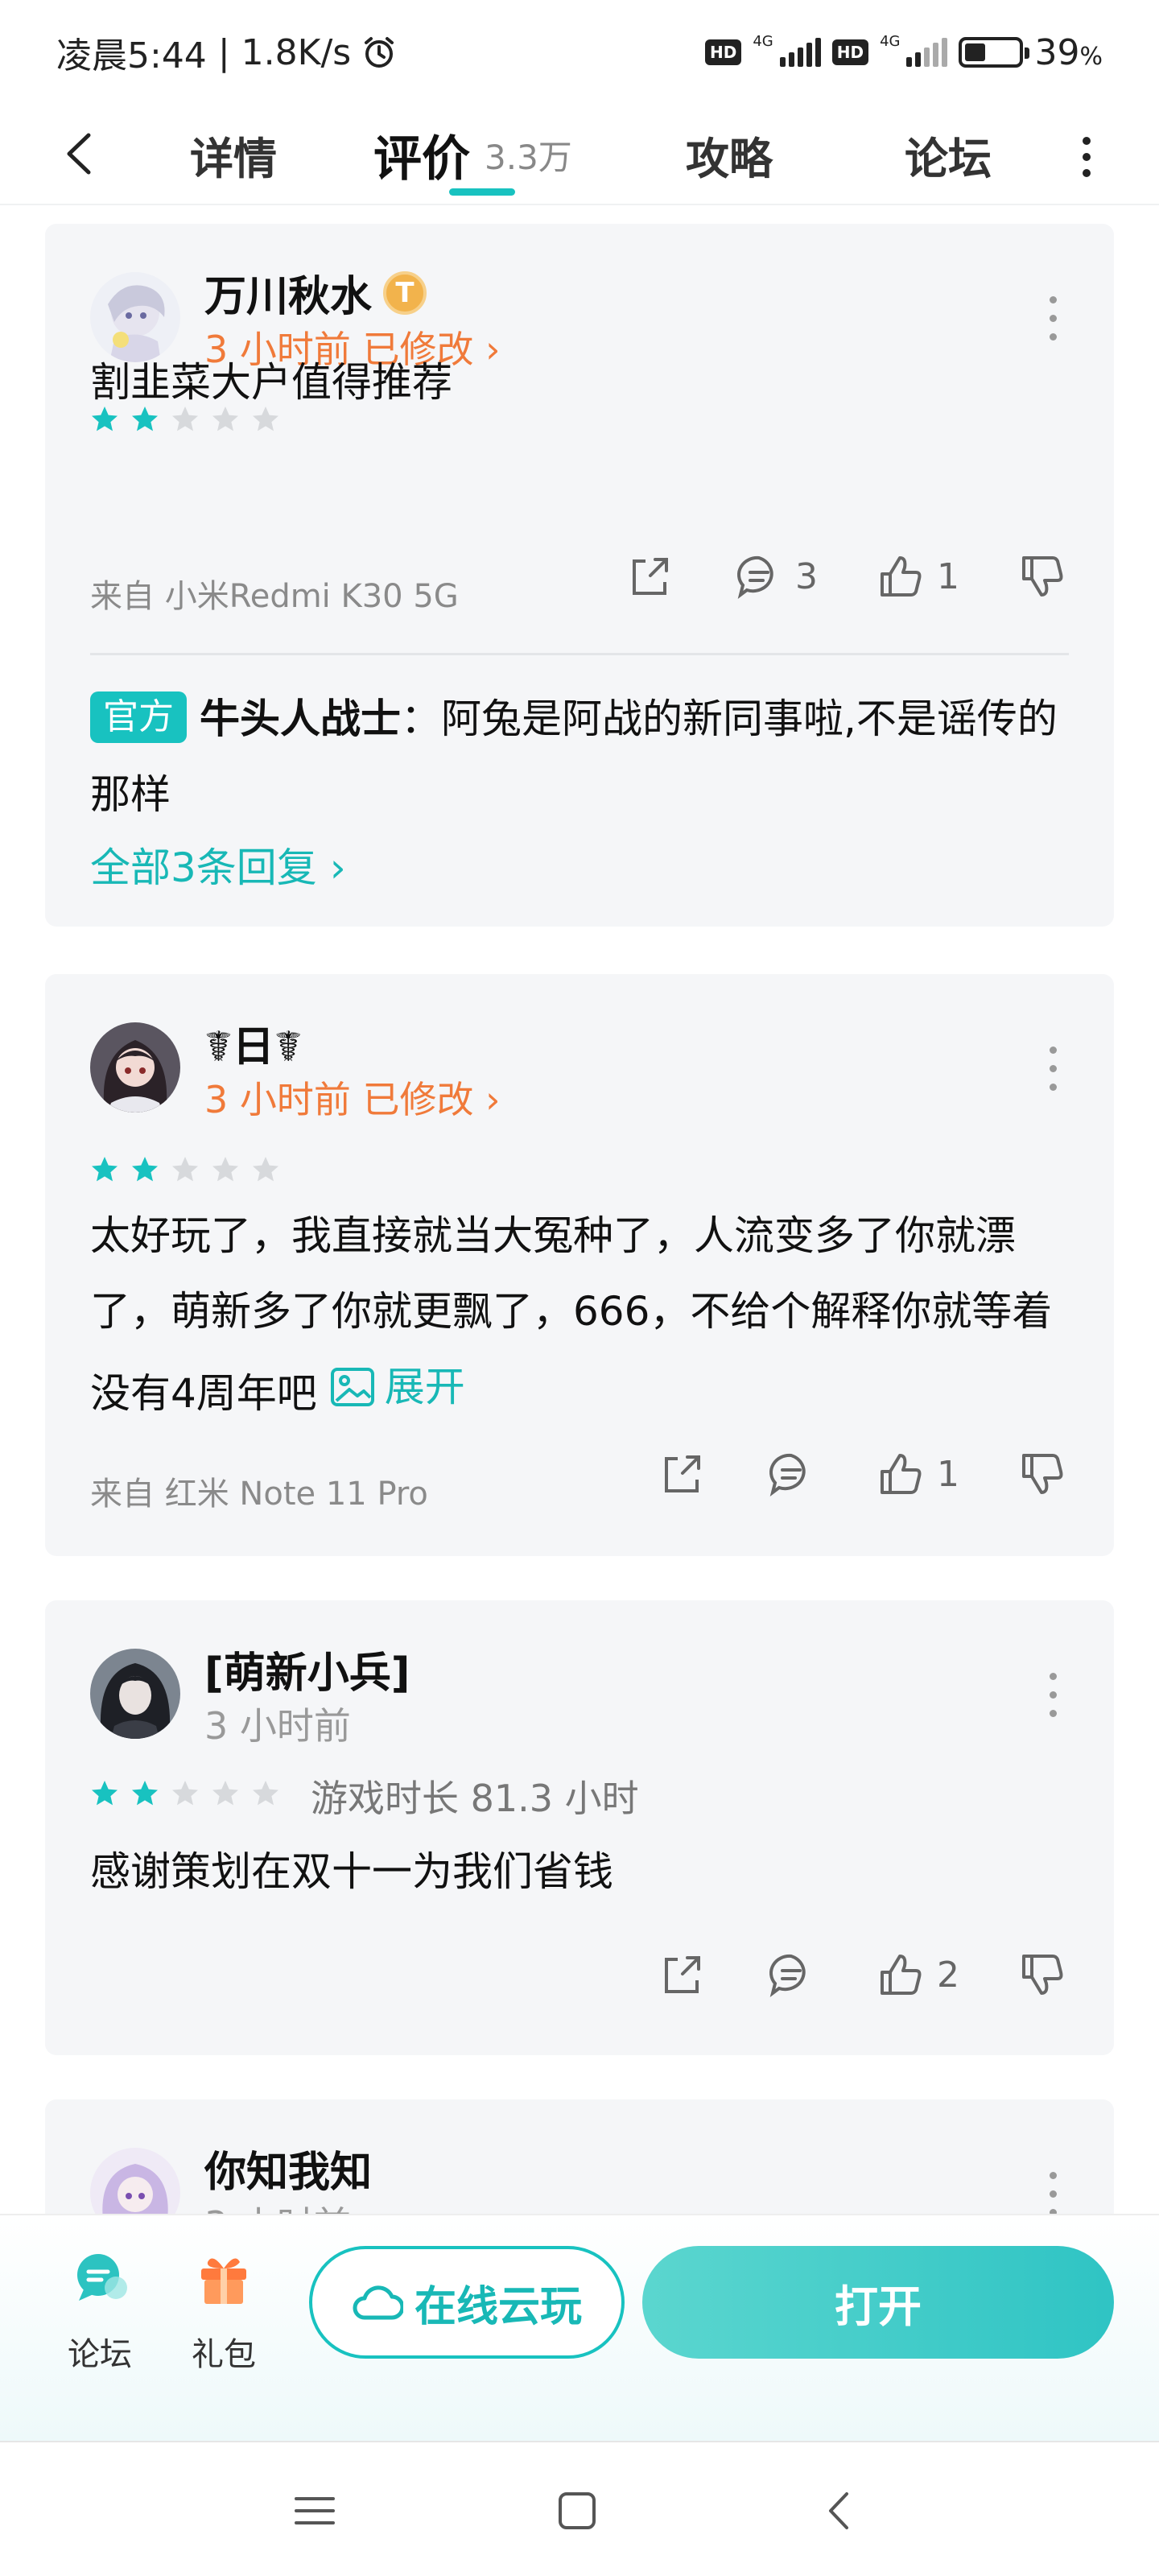 Image resolution: width=1159 pixels, height=2576 pixels. What do you see at coordinates (994, 53) in the screenshot?
I see `battery-icon` at bounding box center [994, 53].